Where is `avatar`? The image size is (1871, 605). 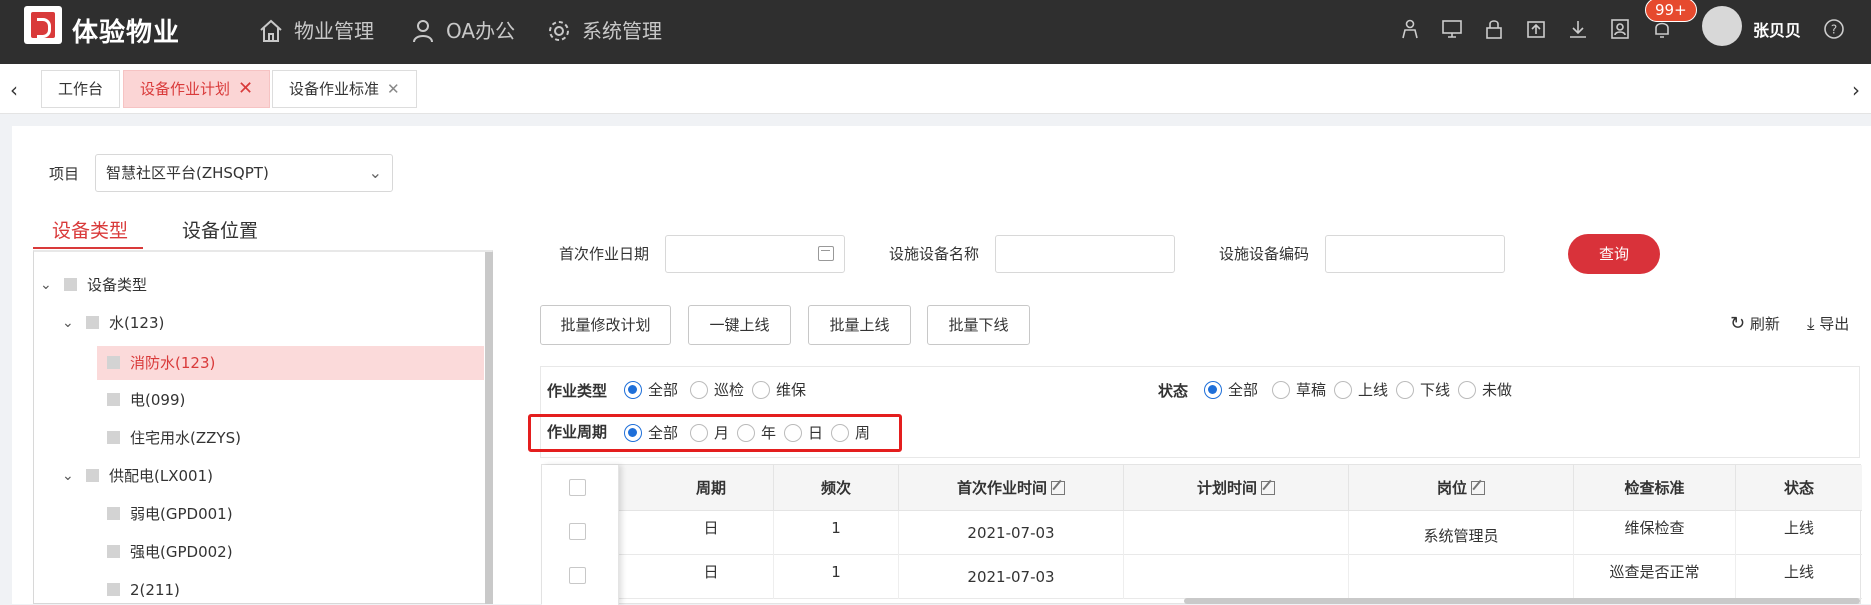
avatar is located at coordinates (1722, 26).